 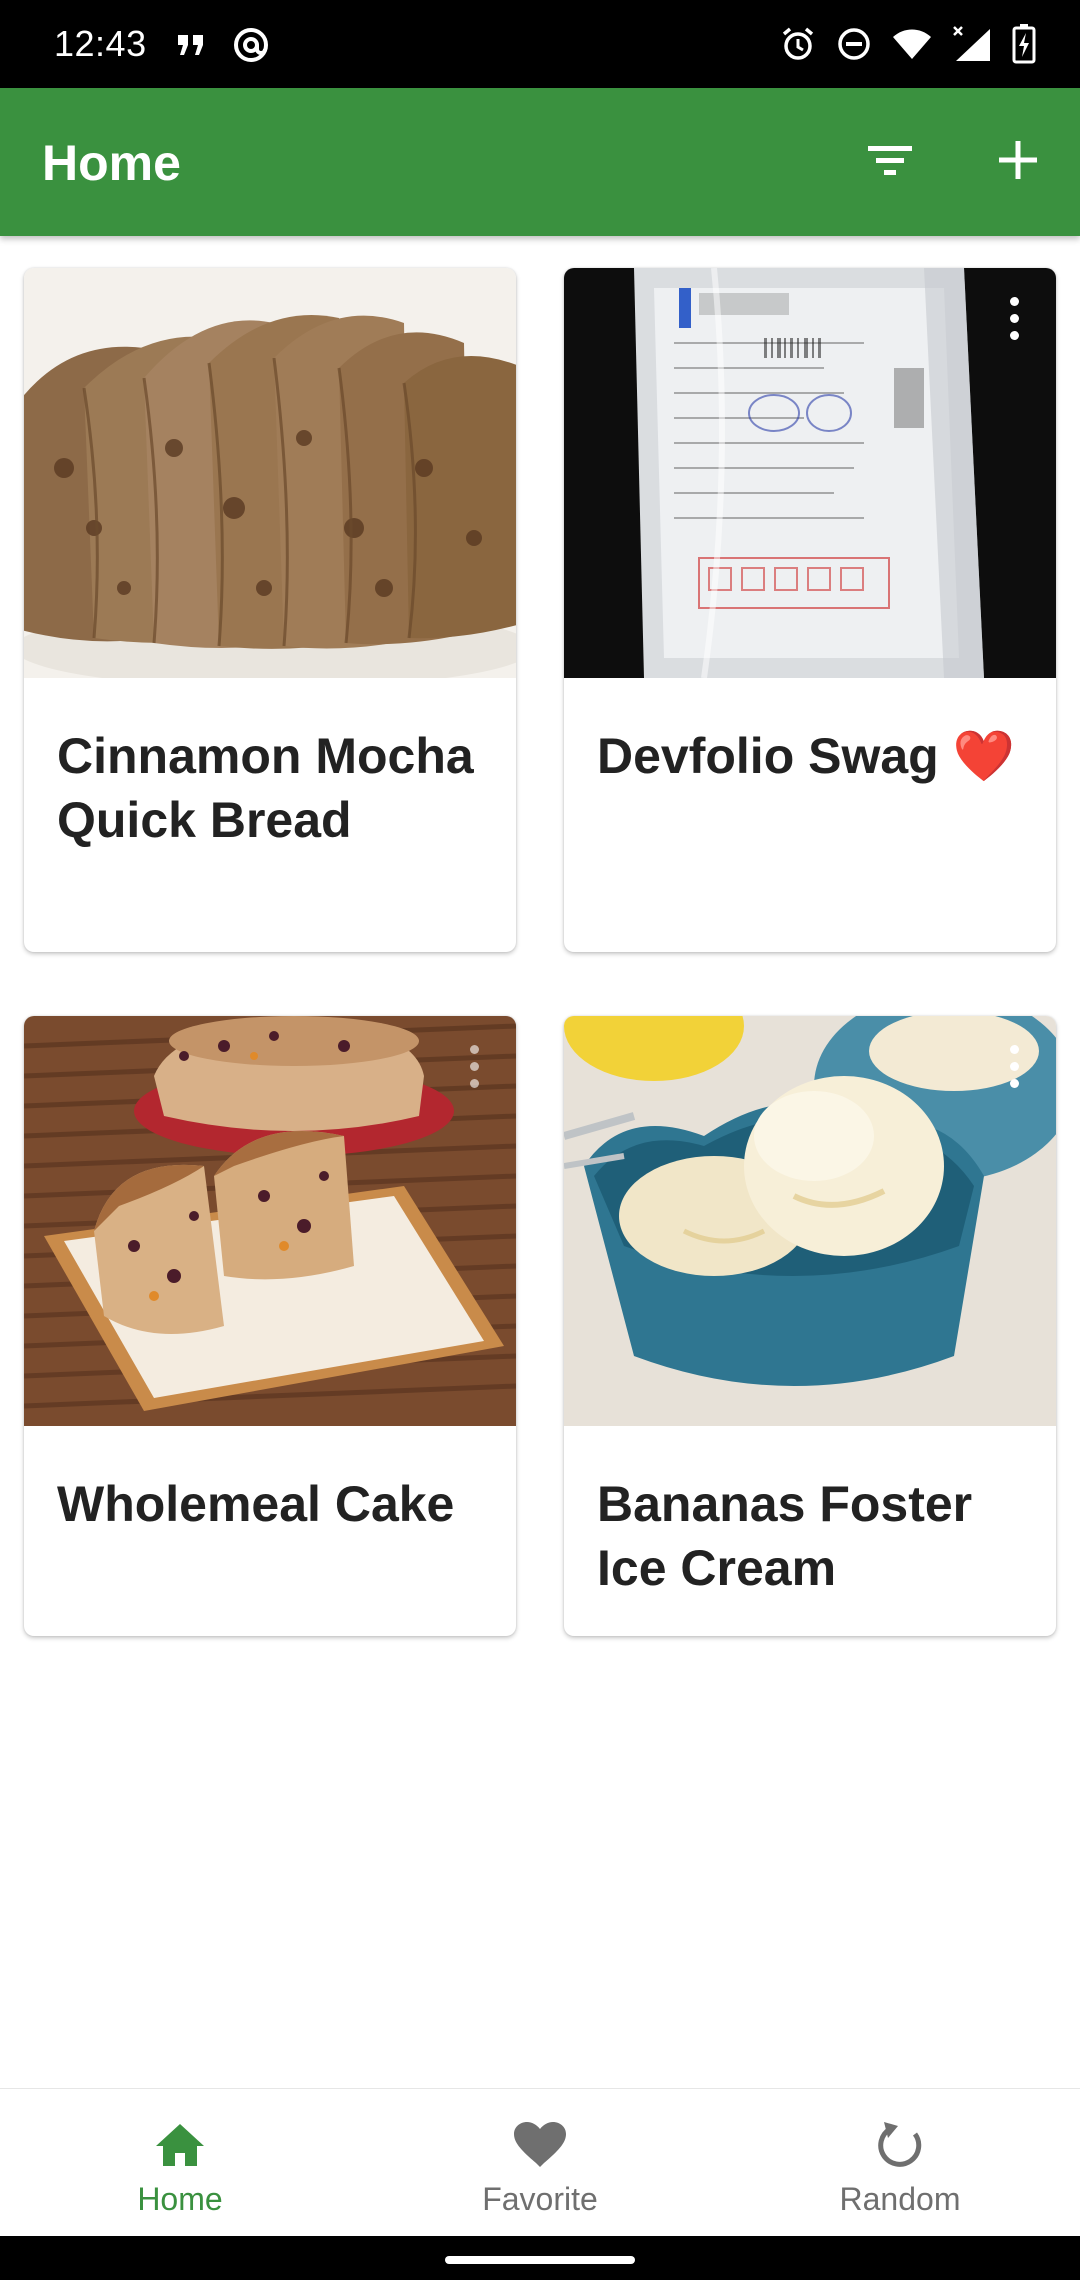 I want to click on recipe-title: Cinnamon Mocha Quick Bread, so click(x=265, y=788).